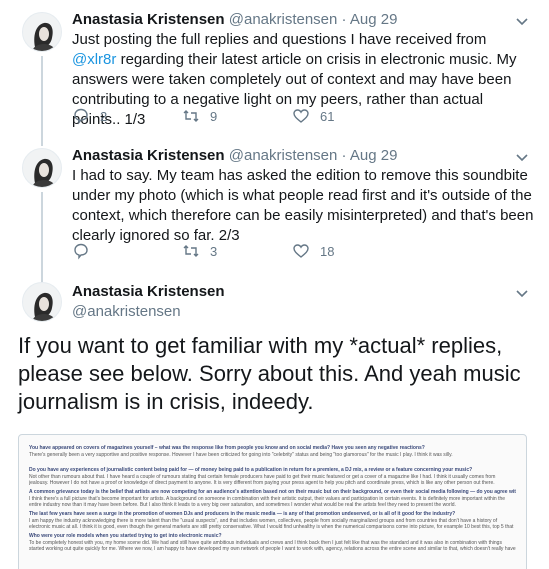 The image size is (549, 569). Describe the element at coordinates (347, 116) in the screenshot. I see `like-button: 61` at that location.